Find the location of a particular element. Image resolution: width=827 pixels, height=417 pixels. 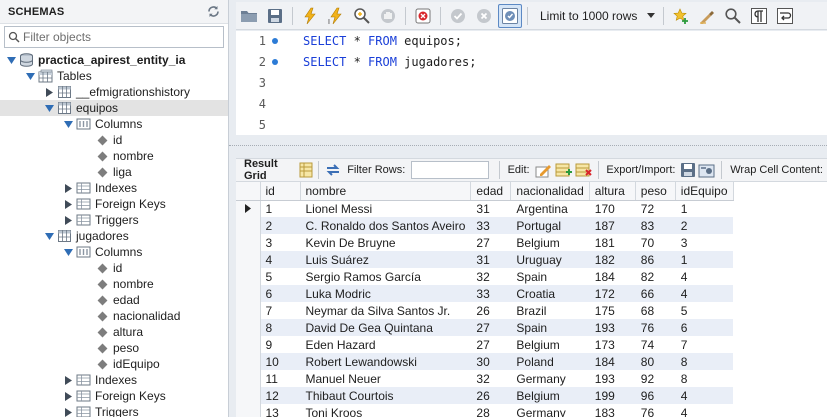

tree-item: equipos is located at coordinates (114, 108).